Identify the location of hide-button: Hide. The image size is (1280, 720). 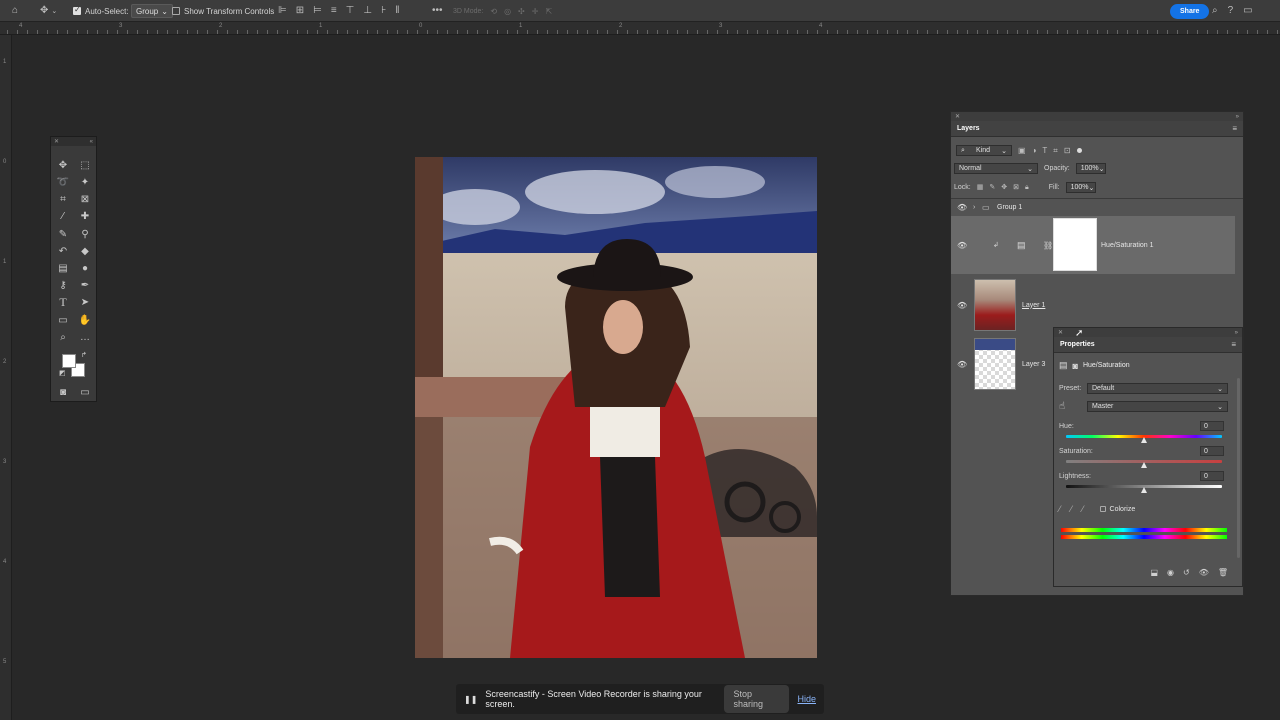
(806, 699).